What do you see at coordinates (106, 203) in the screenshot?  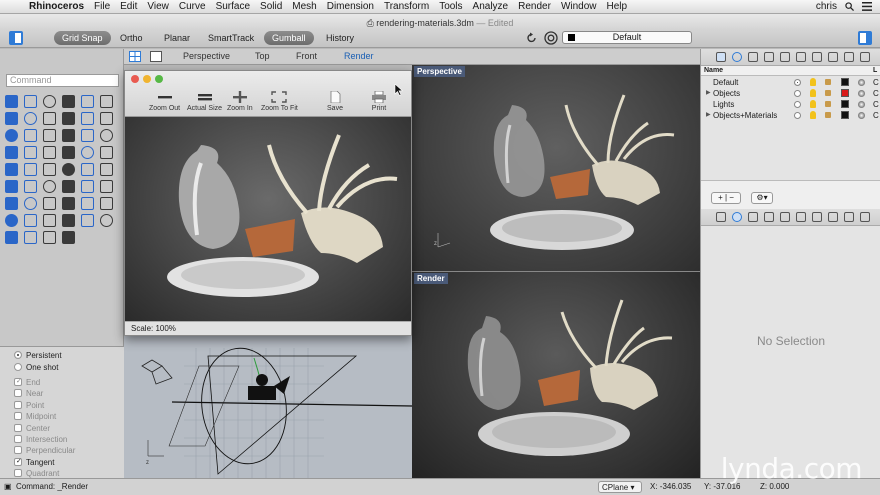 I see `tool-render-icon` at bounding box center [106, 203].